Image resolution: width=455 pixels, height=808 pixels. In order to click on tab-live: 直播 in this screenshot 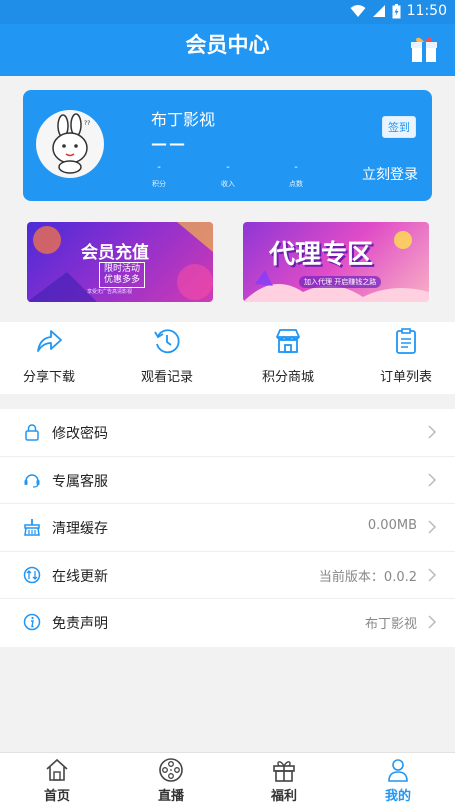, I will do `click(171, 780)`.